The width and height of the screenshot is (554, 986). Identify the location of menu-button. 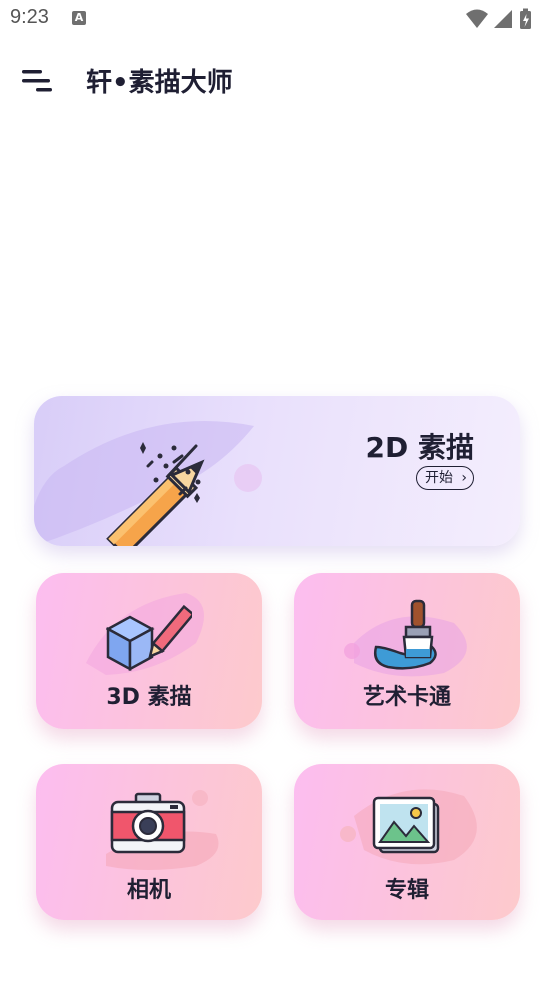
(38, 81).